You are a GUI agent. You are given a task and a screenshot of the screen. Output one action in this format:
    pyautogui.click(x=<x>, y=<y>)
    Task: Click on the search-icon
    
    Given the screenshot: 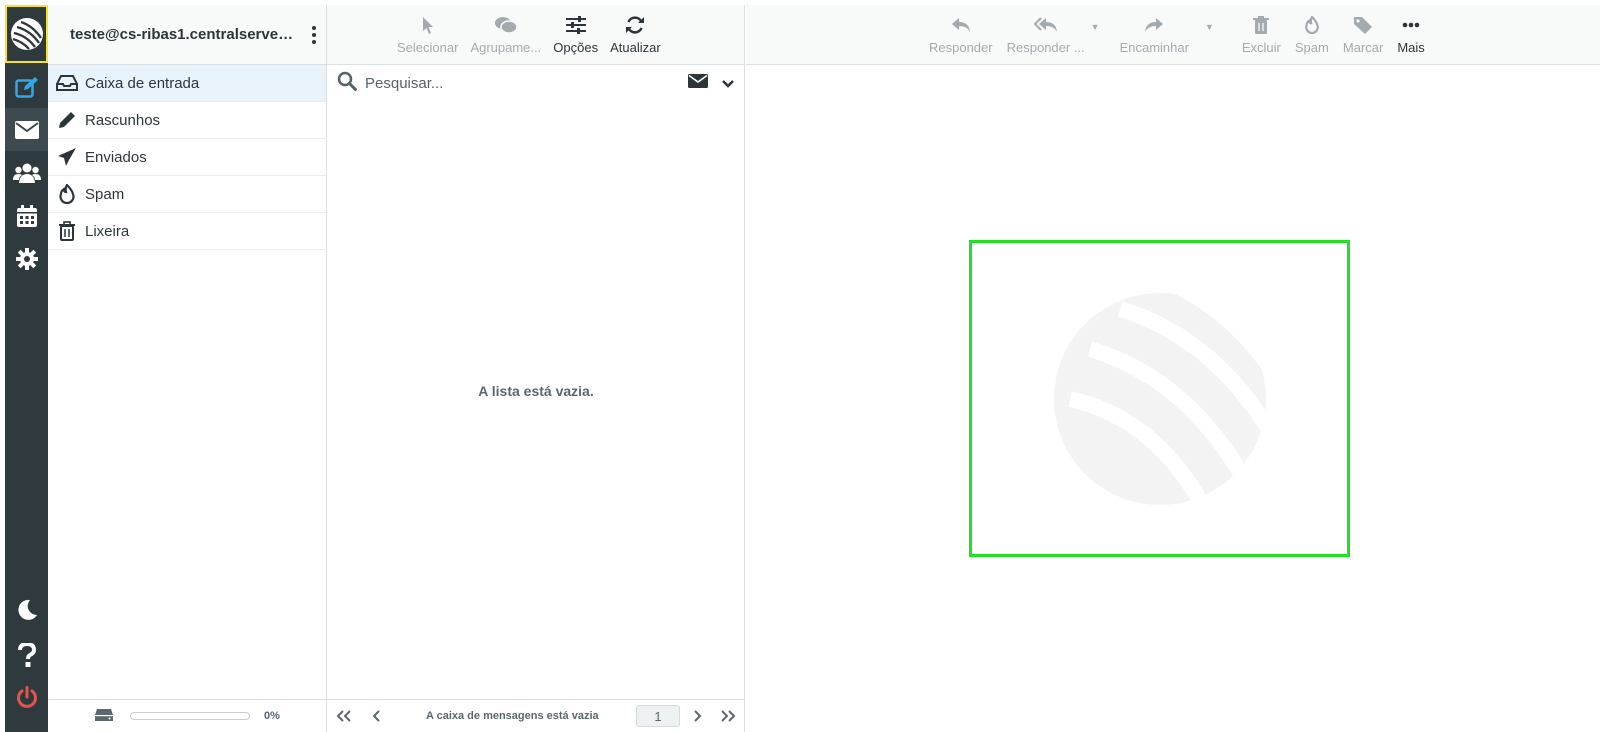 What is the action you would take?
    pyautogui.click(x=347, y=83)
    